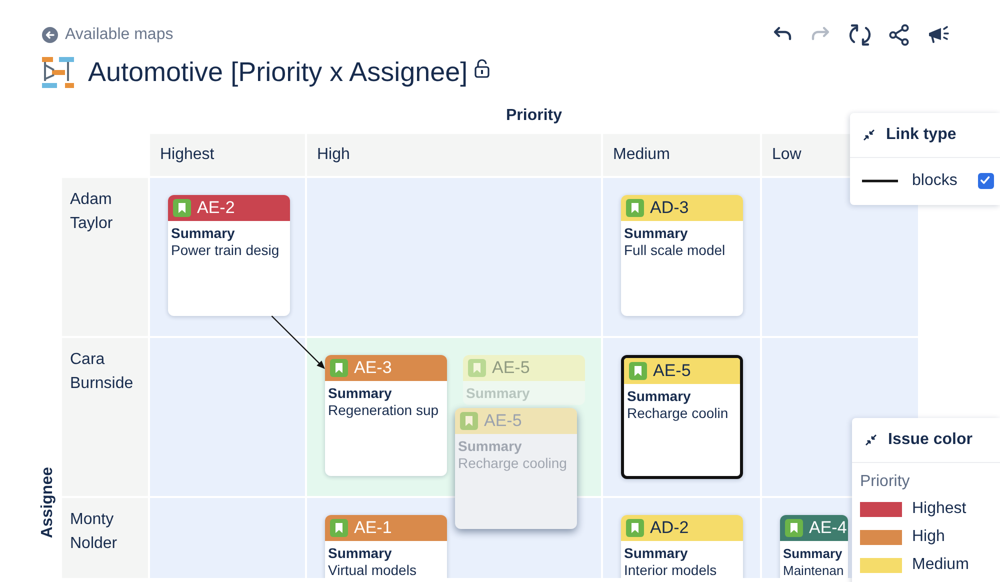 The height and width of the screenshot is (582, 1000). What do you see at coordinates (814, 570) in the screenshot?
I see `issue-summary: Maintenan` at bounding box center [814, 570].